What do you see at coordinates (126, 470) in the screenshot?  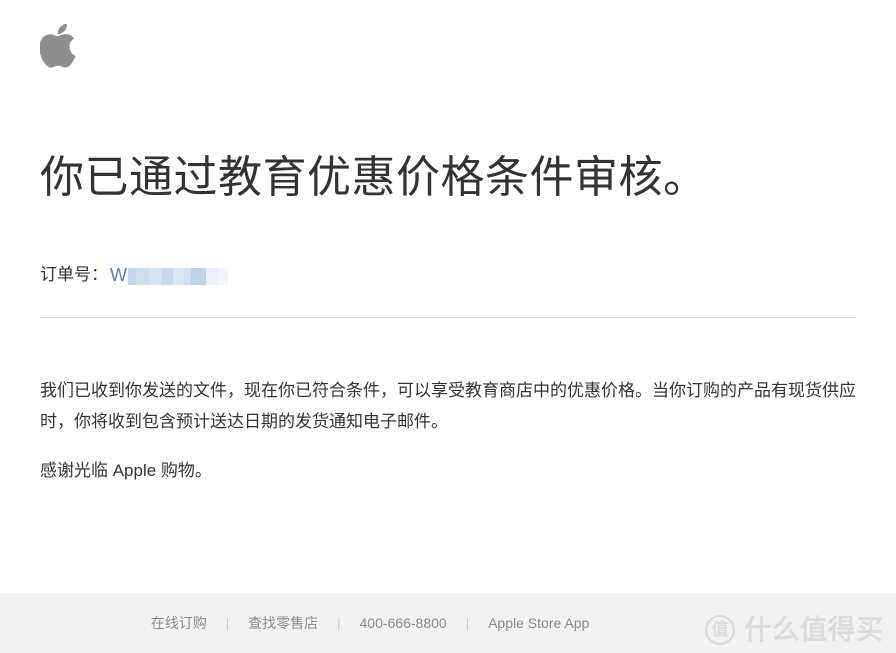 I see `body-paragraph-2: 感谢光临 Apple 购物。` at bounding box center [126, 470].